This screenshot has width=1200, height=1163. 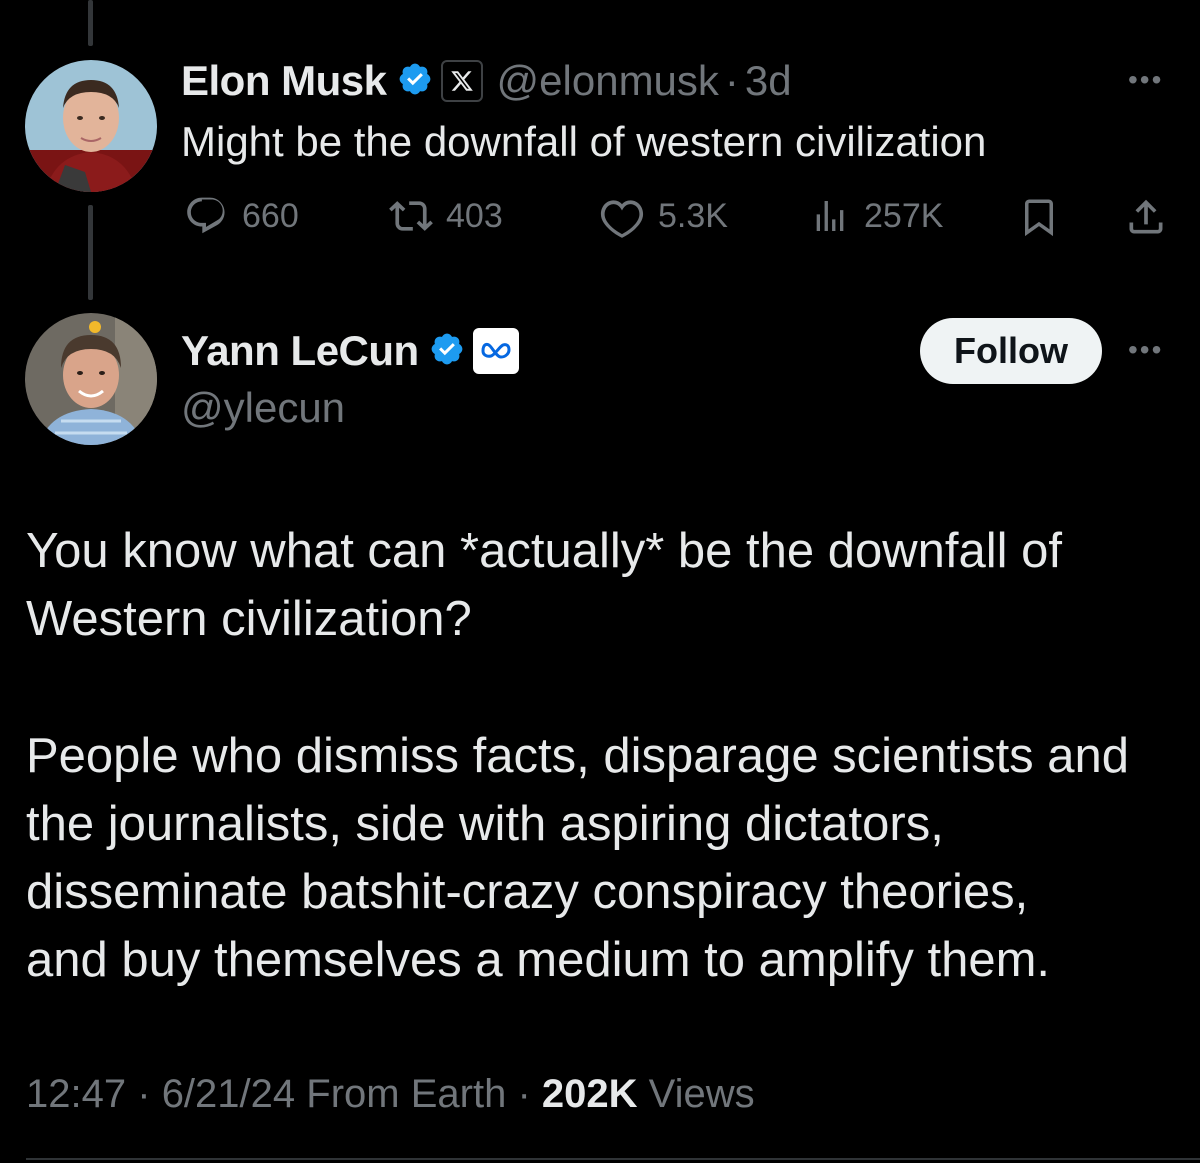 I want to click on bookmark-icon, so click(x=1039, y=218).